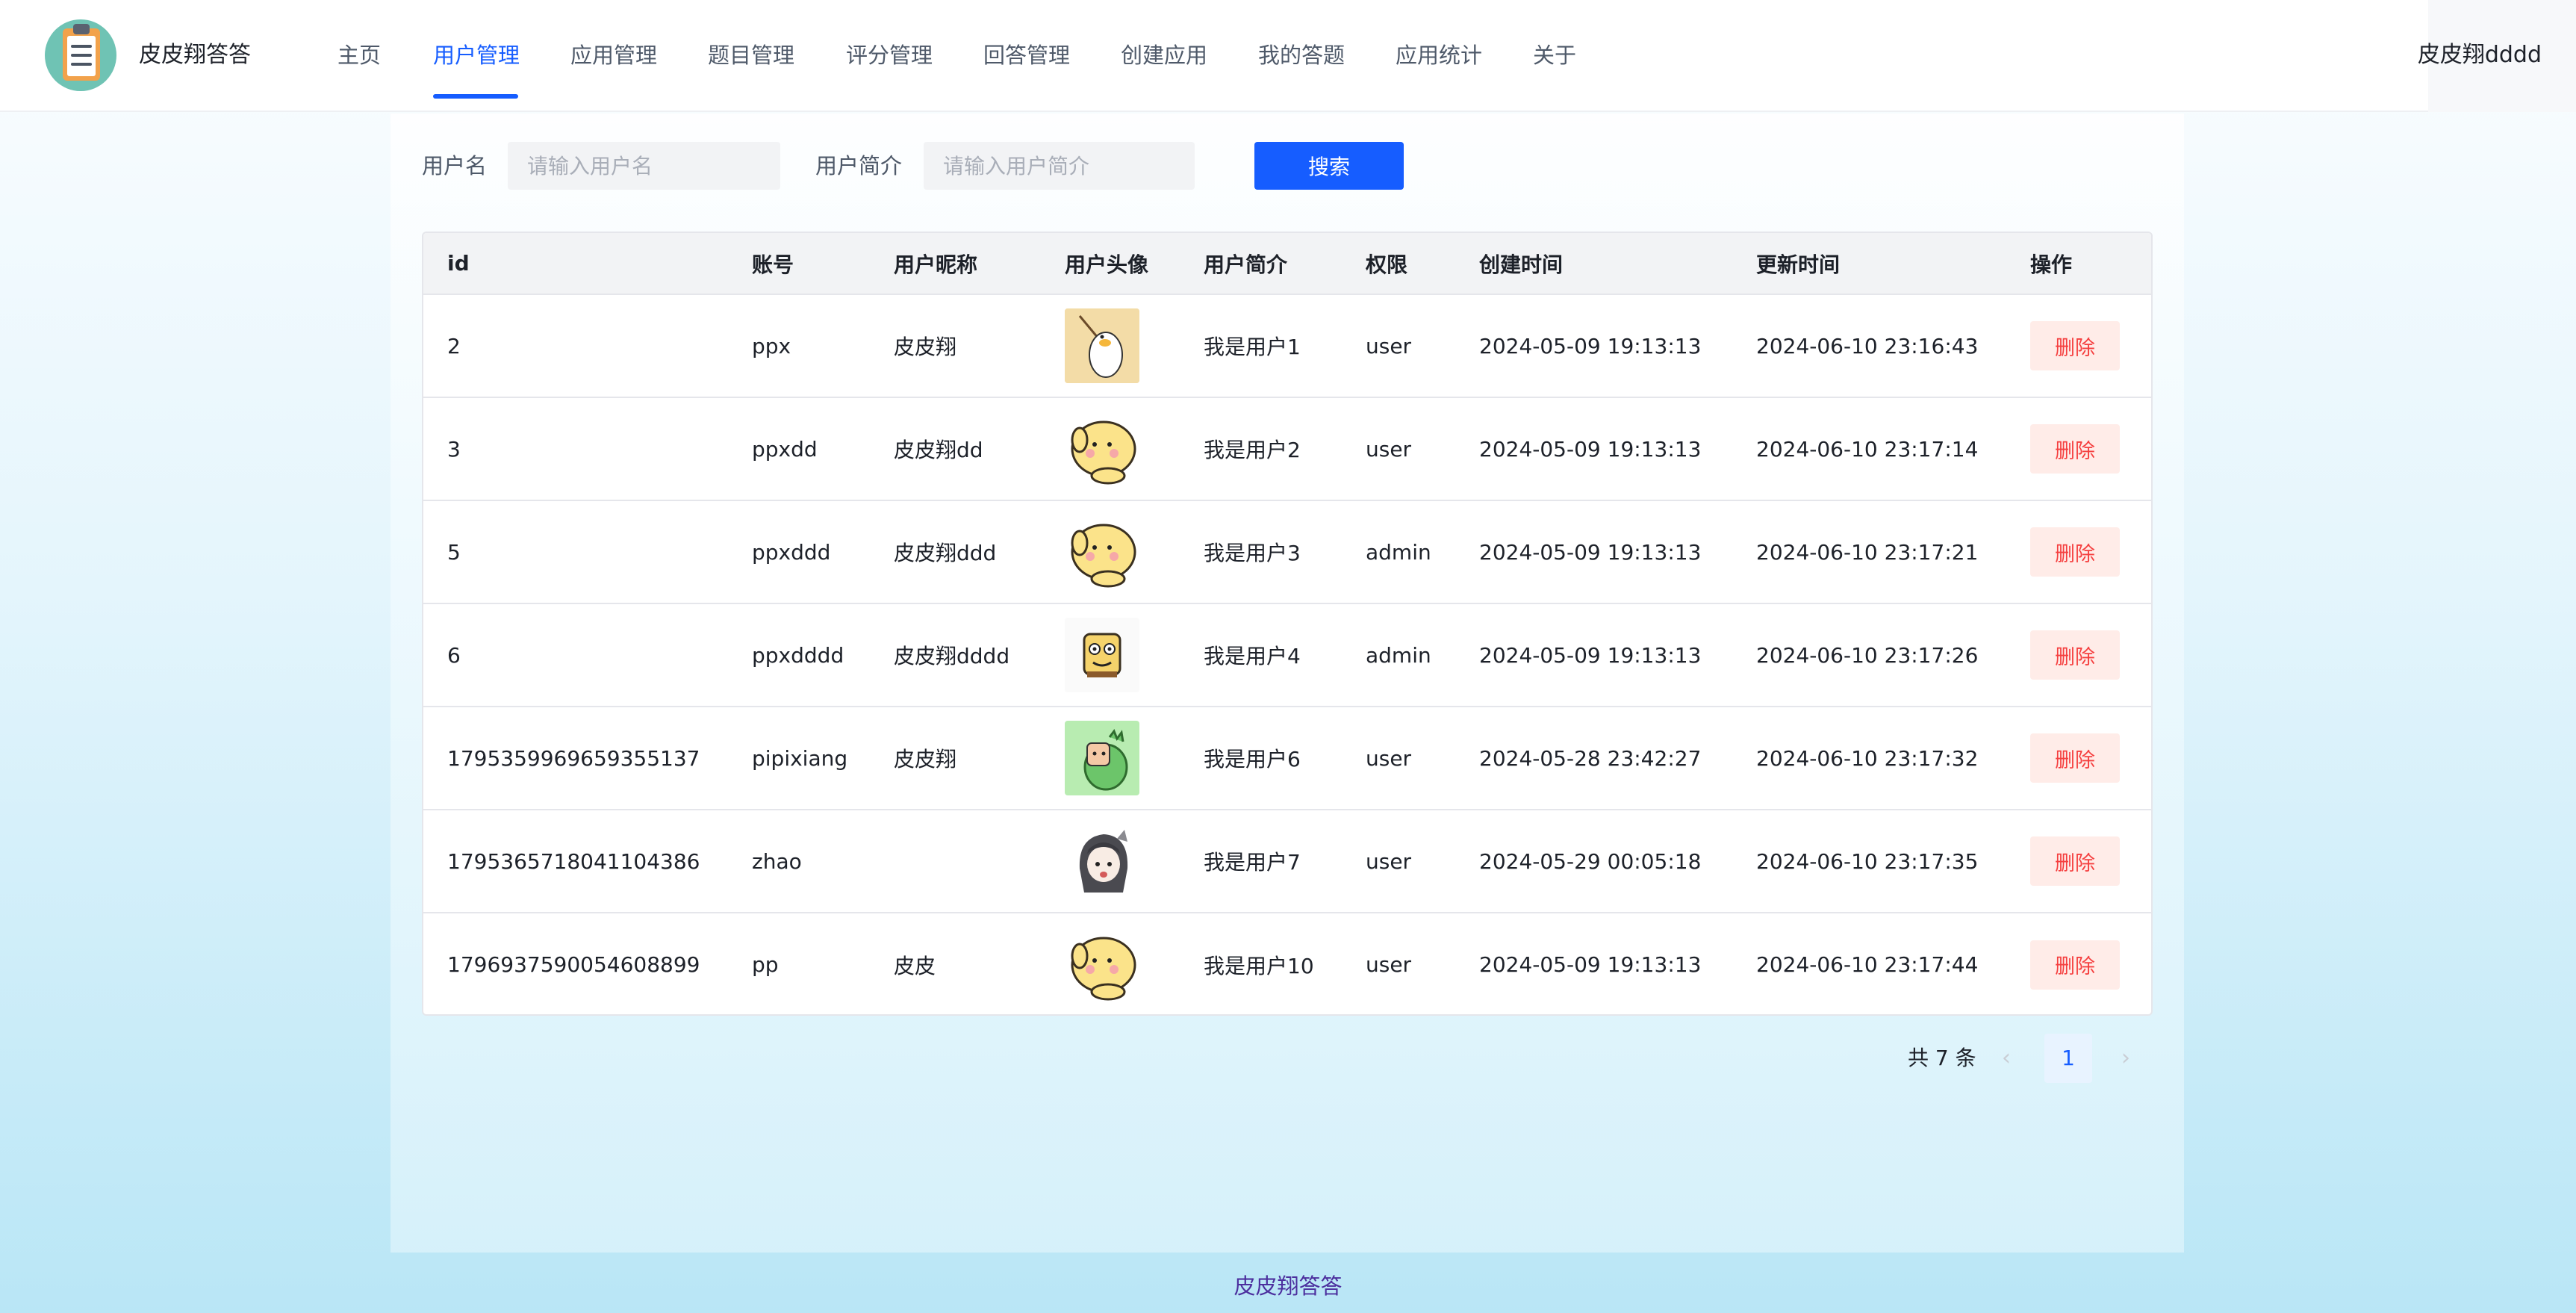  Describe the element at coordinates (1329, 166) in the screenshot. I see `search-button: 搜索` at that location.